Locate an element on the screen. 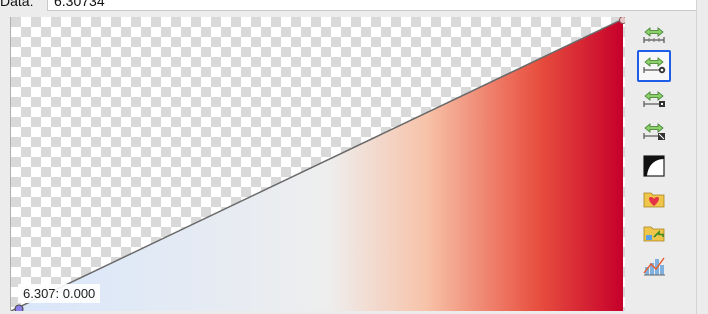  rescale-to-custom-range-button is located at coordinates (654, 36).